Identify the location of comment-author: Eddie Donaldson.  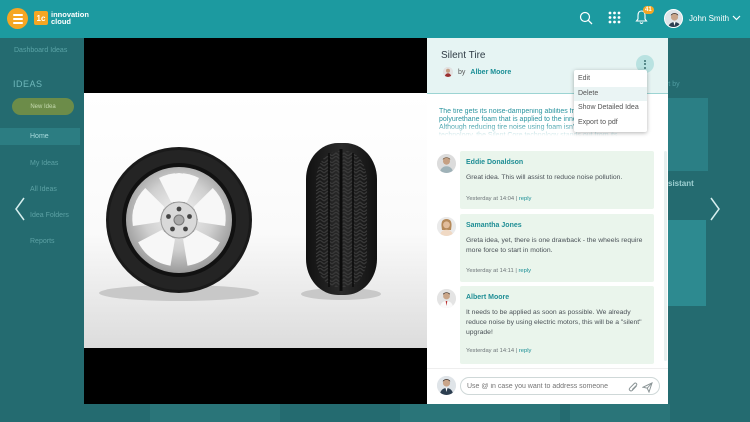
(494, 162).